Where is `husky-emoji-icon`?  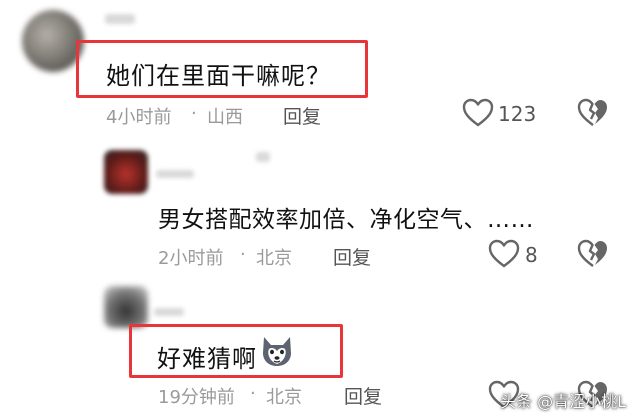 husky-emoji-icon is located at coordinates (277, 351).